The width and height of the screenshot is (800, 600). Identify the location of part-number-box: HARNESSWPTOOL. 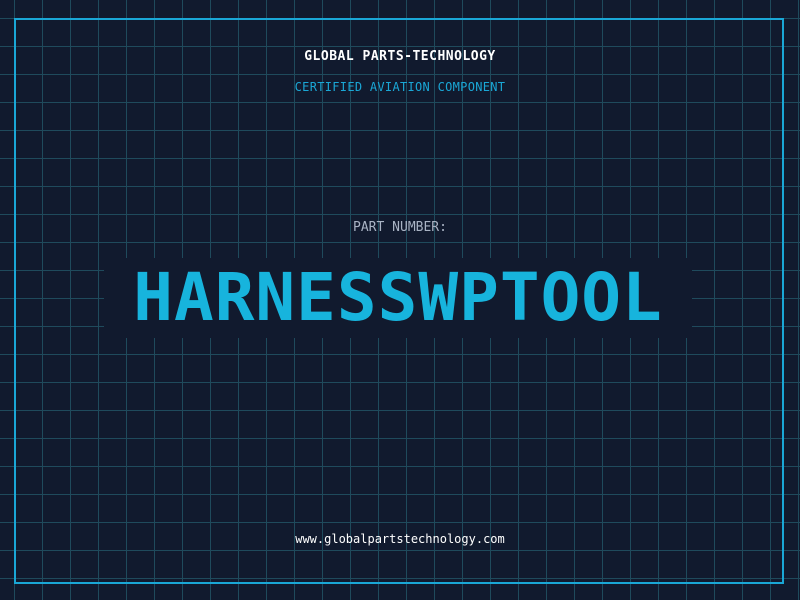
(398, 298).